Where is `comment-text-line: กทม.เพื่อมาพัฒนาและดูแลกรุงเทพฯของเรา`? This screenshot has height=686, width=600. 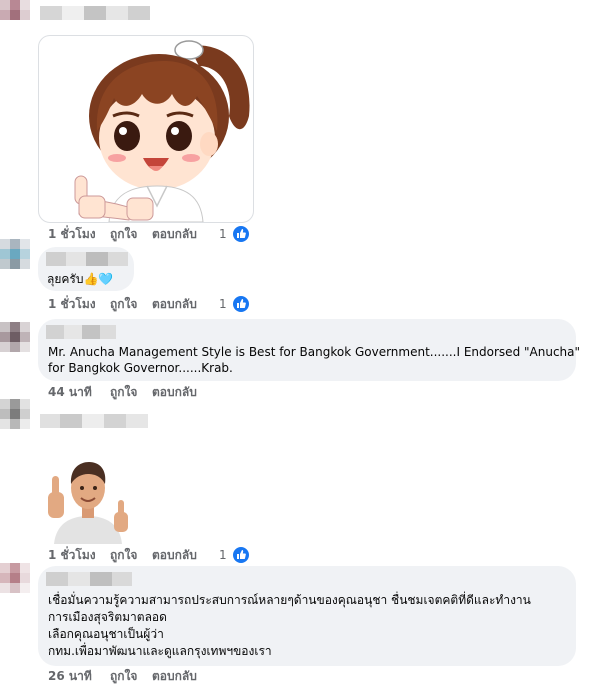
comment-text-line: กทม.เพื่อมาพัฒนาและดูแลกรุงเทพฯของเรา is located at coordinates (160, 651).